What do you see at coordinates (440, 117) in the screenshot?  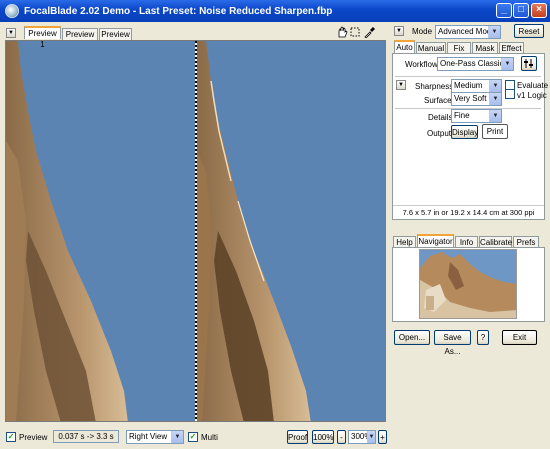 I see `details-label: Details` at bounding box center [440, 117].